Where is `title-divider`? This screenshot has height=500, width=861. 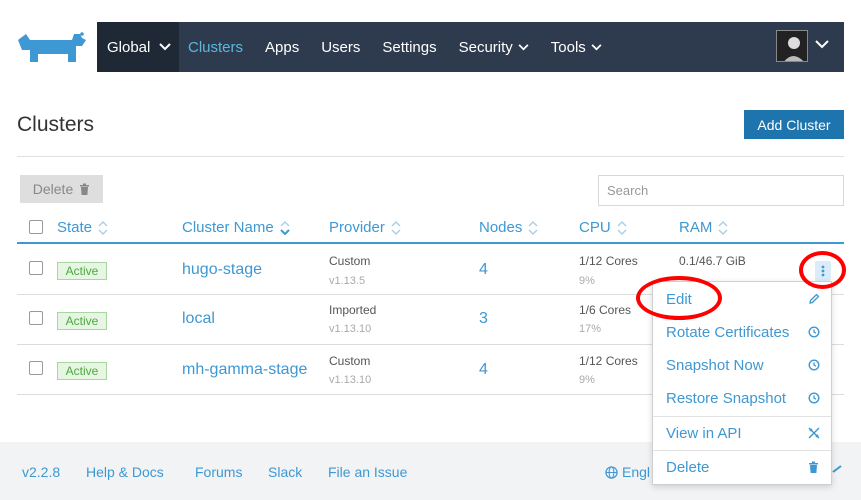 title-divider is located at coordinates (430, 156).